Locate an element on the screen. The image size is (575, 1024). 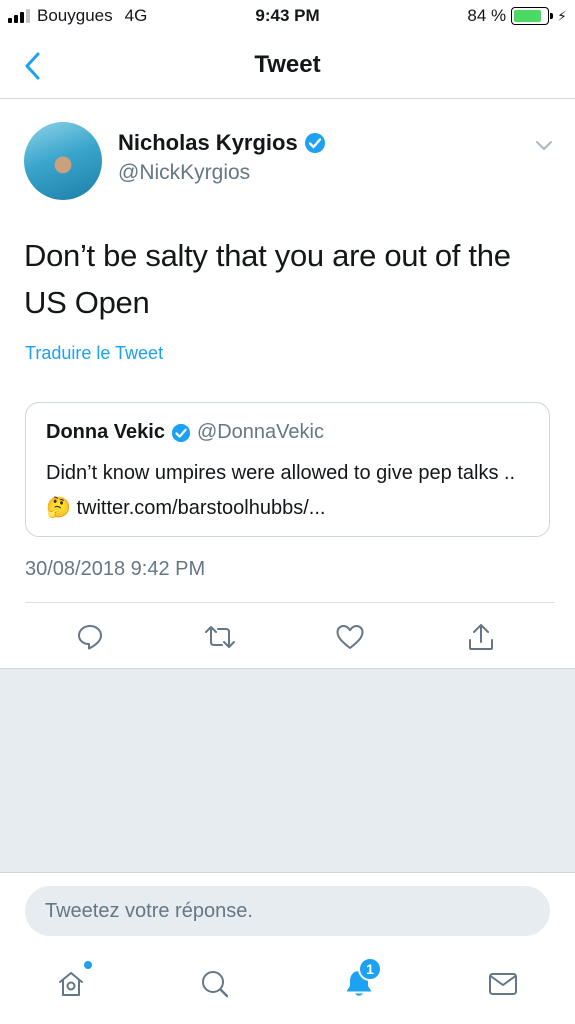
retweet-icon is located at coordinates (220, 637).